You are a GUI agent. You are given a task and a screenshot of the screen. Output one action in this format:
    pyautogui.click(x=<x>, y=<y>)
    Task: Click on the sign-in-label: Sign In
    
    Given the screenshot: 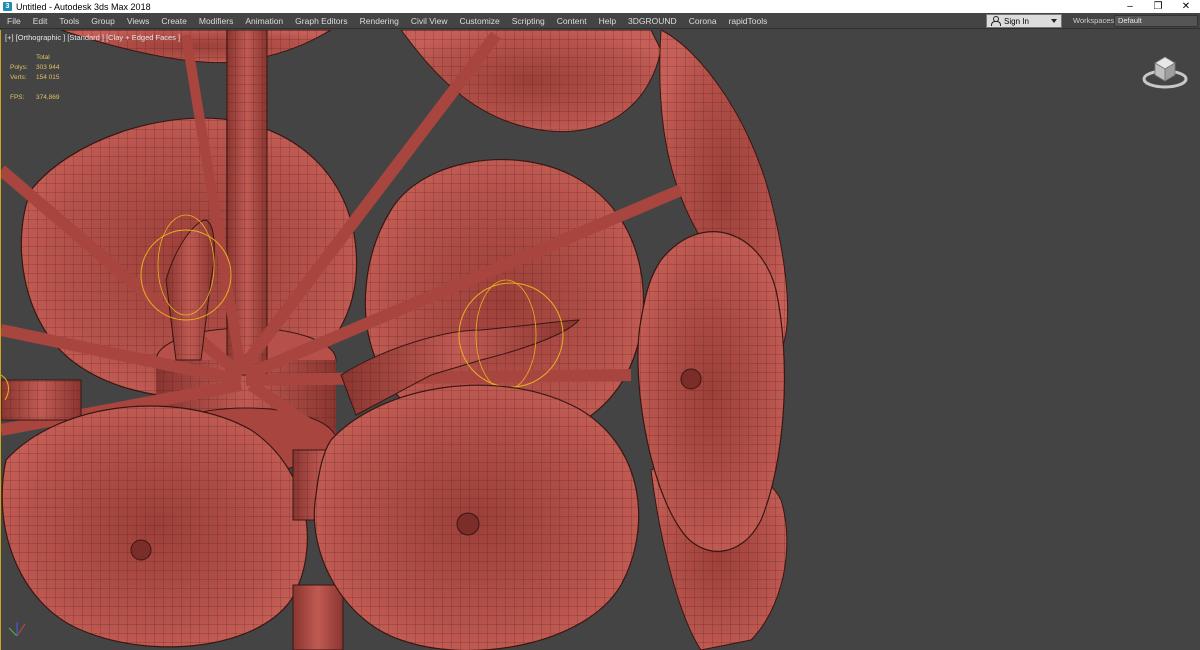 What is the action you would take?
    pyautogui.click(x=1016, y=21)
    